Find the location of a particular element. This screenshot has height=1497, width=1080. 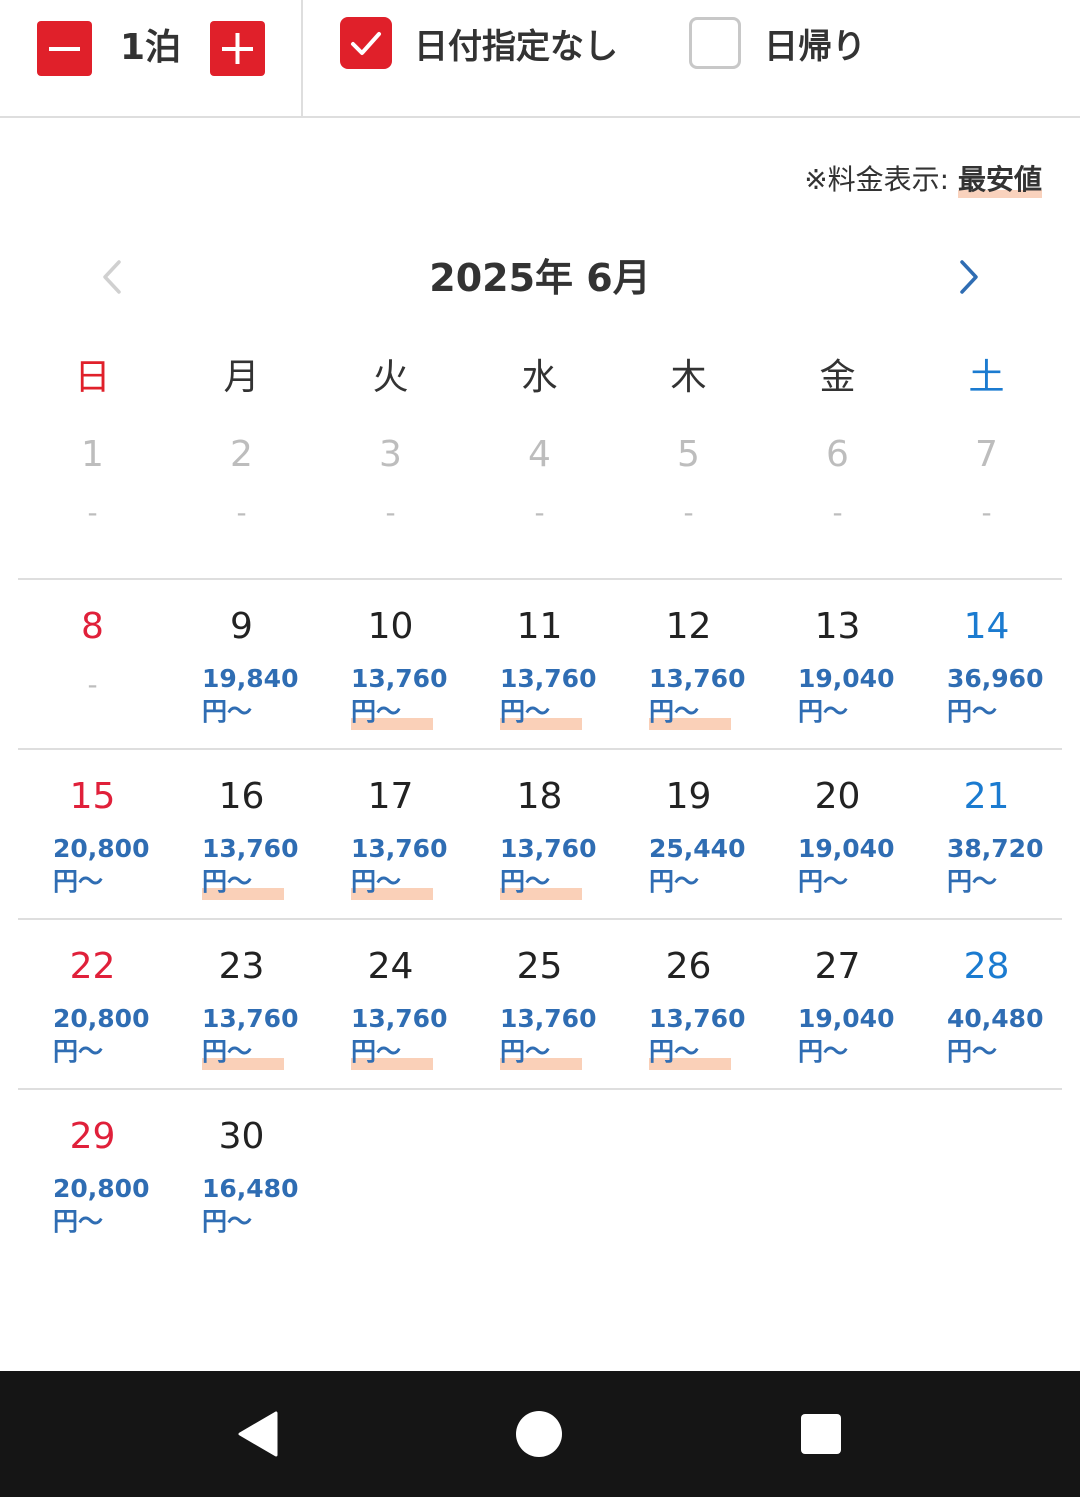

vertical-divider is located at coordinates (302, 58).